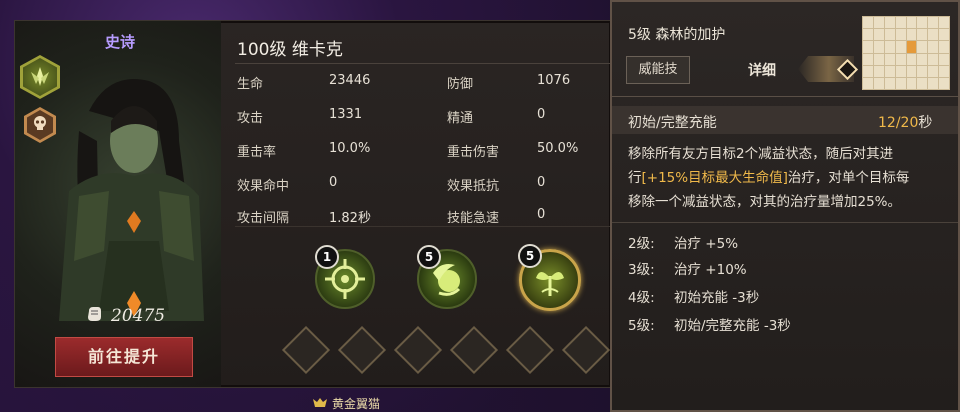 Image resolution: width=960 pixels, height=412 pixels. What do you see at coordinates (138, 316) in the screenshot?
I see `power-value: 20475` at bounding box center [138, 316].